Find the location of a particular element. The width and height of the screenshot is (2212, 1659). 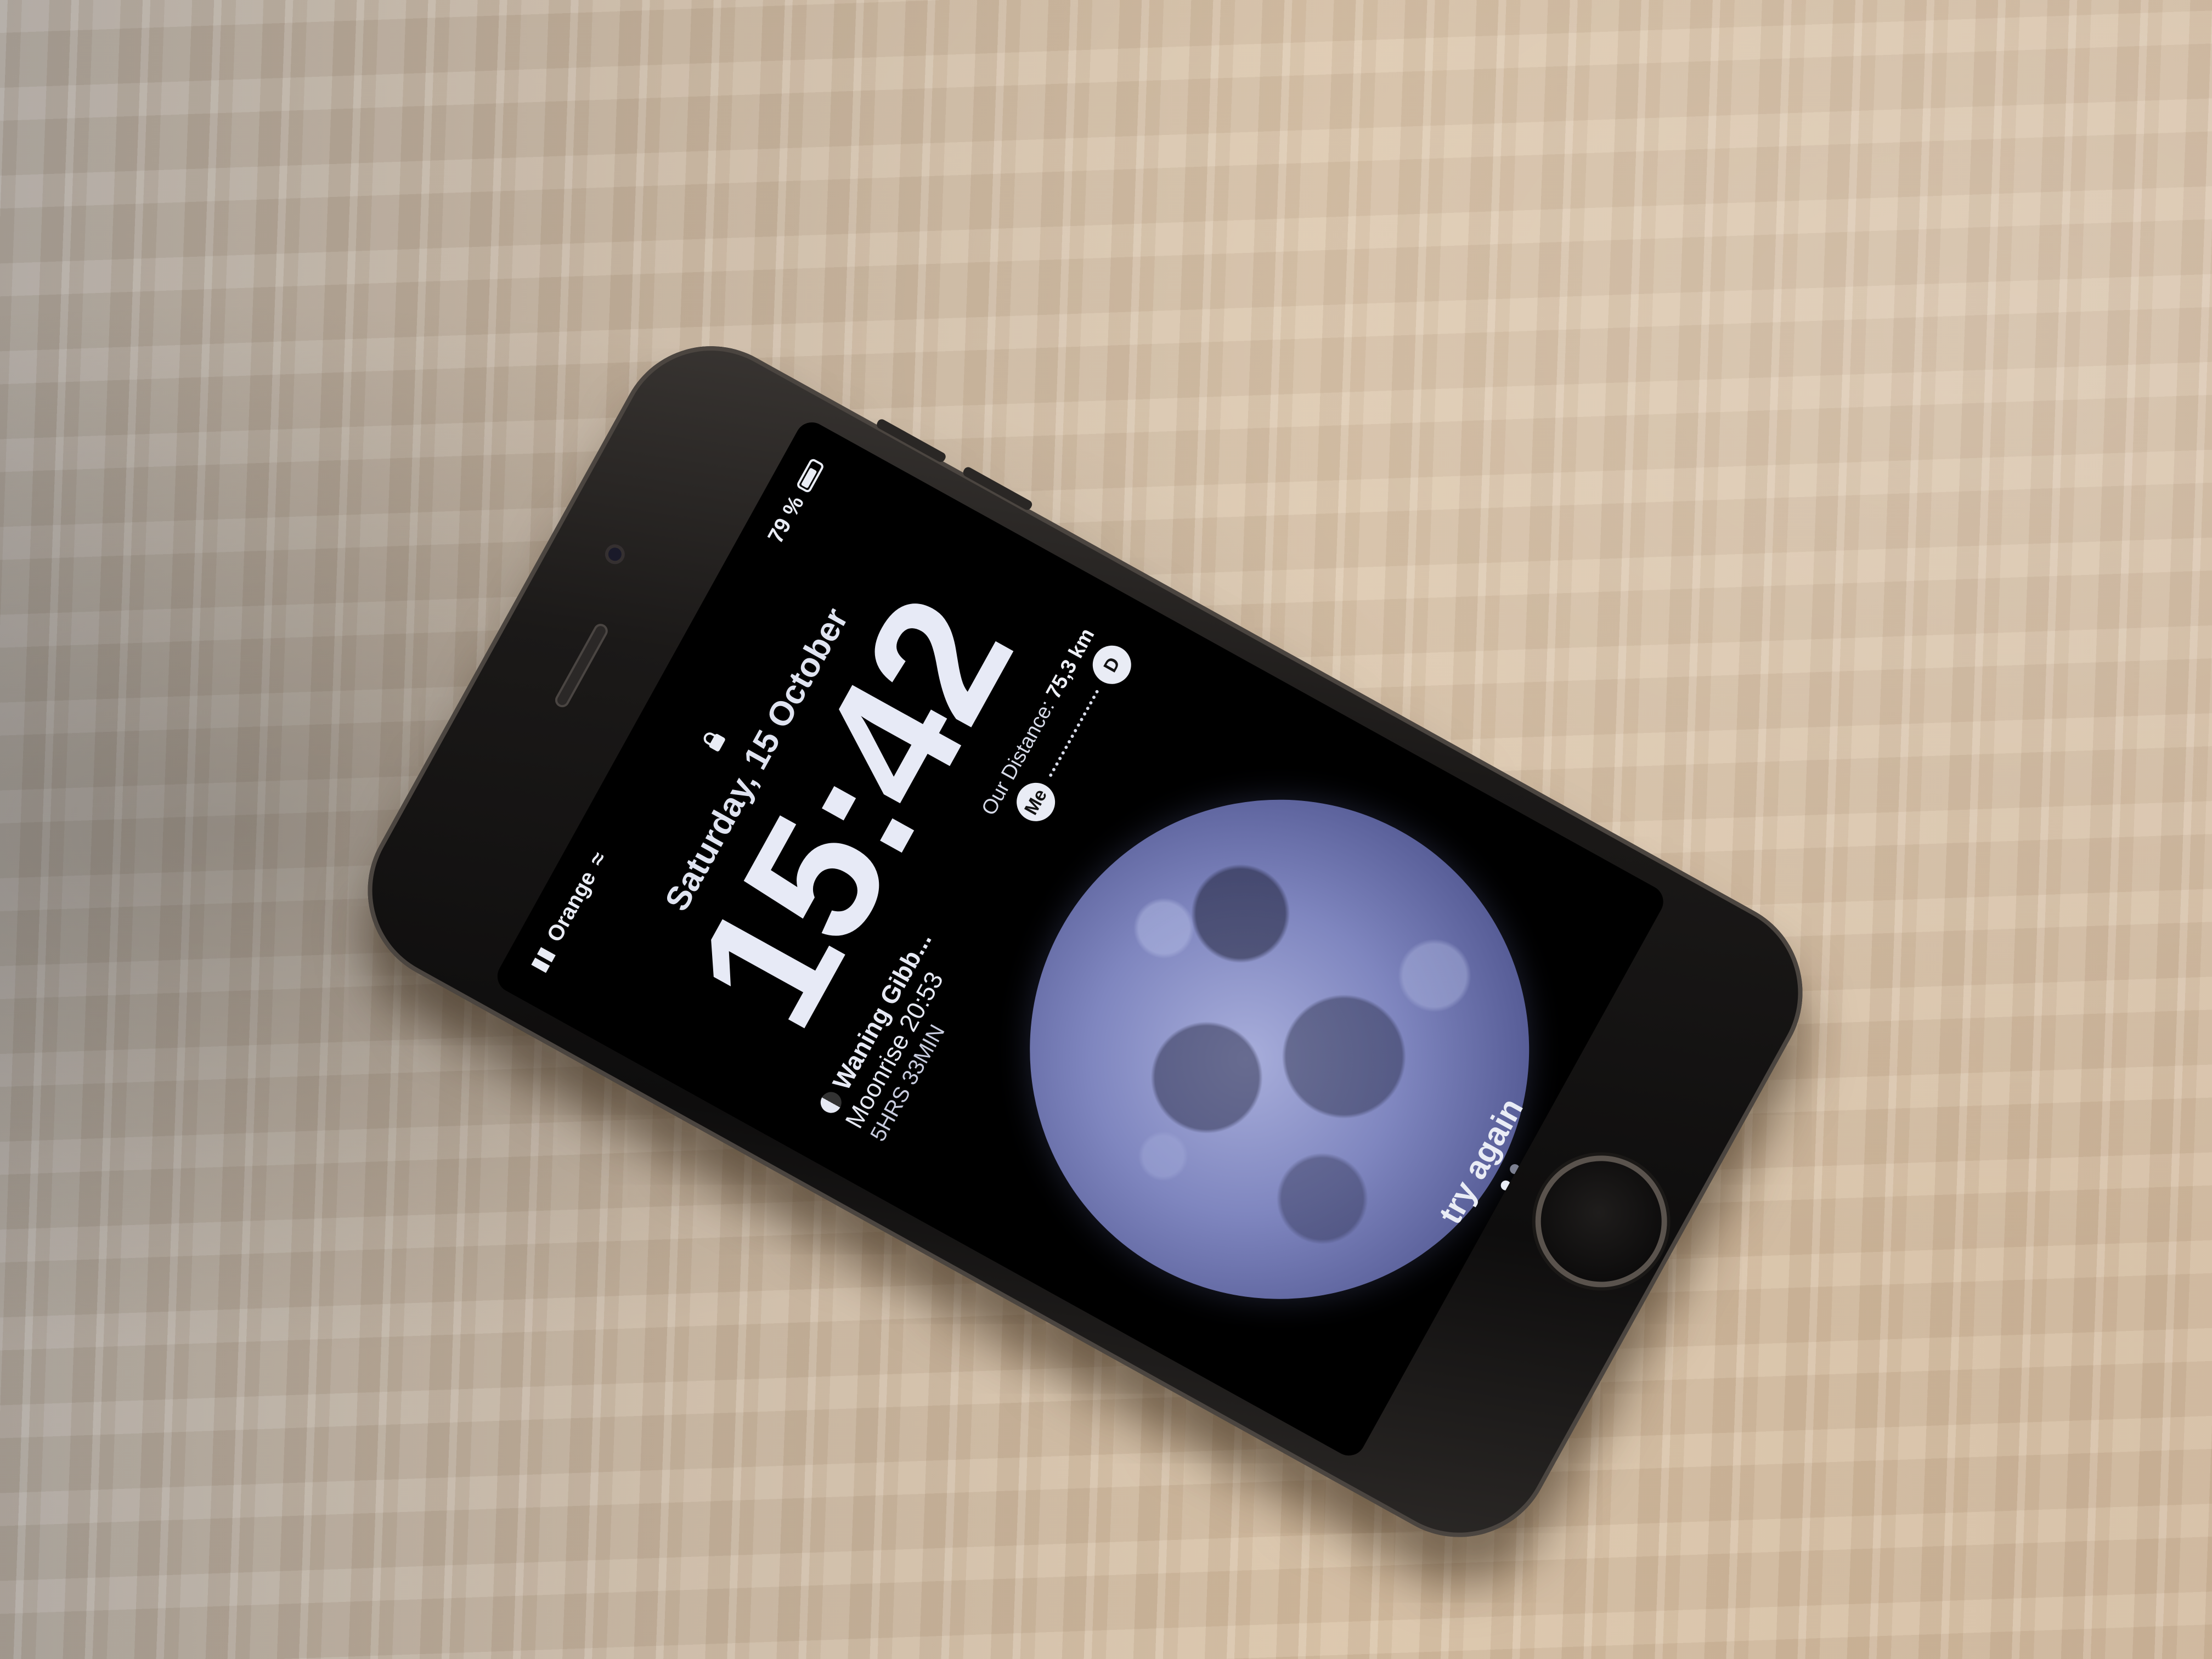

battery-percent: 79 % is located at coordinates (786, 520).